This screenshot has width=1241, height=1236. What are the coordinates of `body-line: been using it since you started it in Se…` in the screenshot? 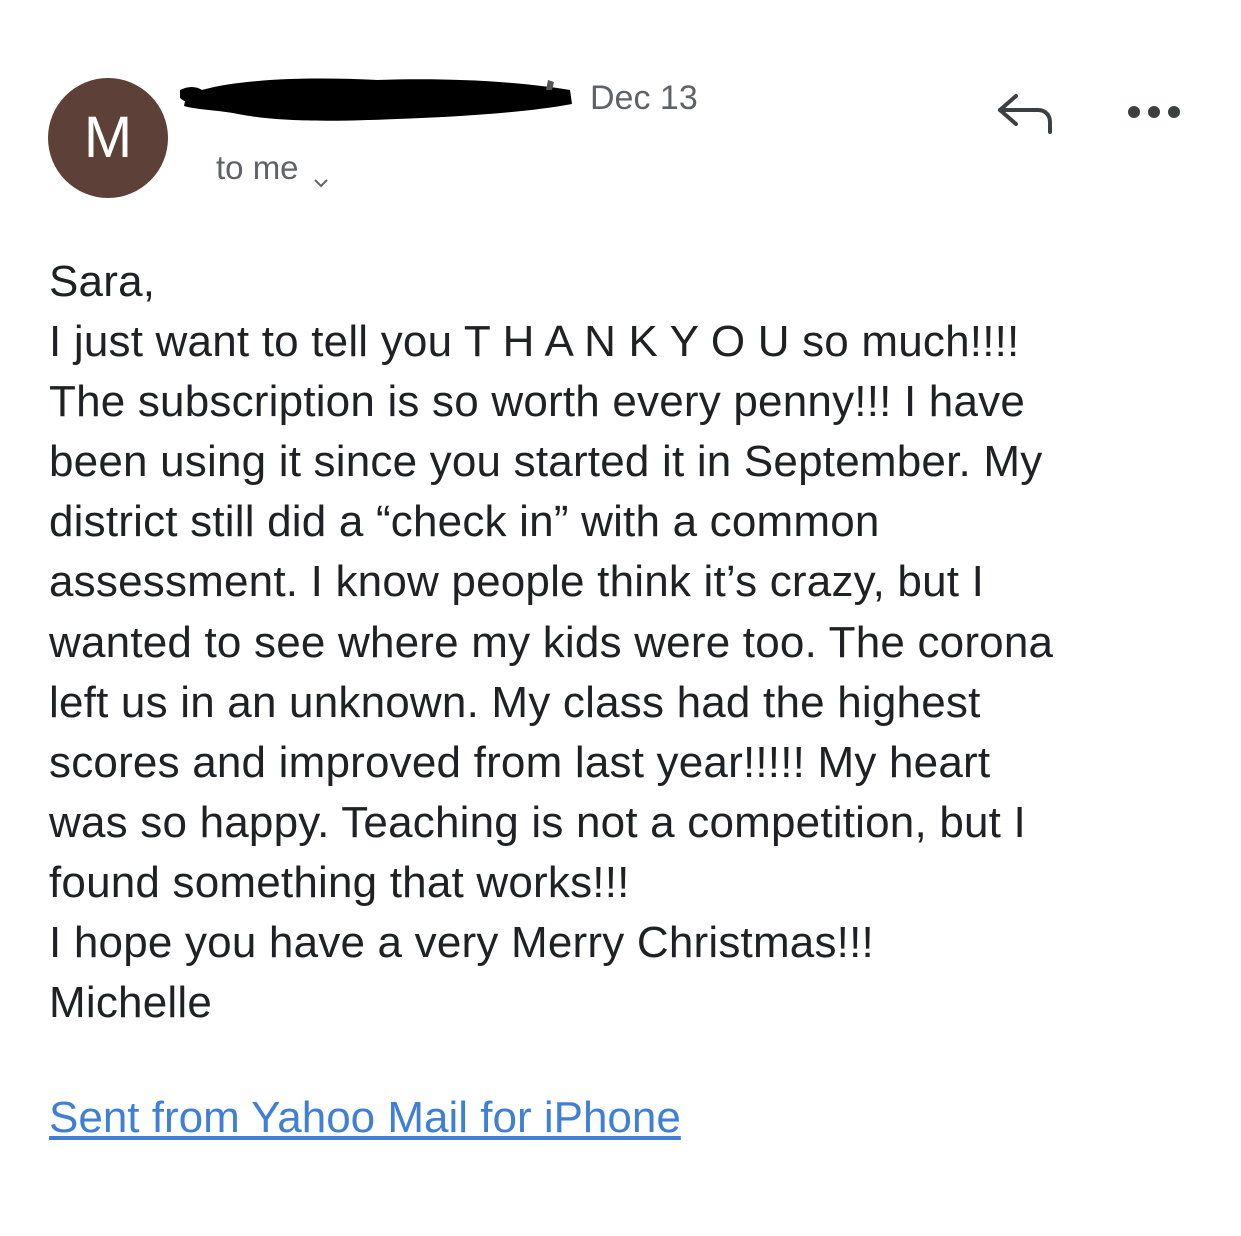 It's located at (546, 462).